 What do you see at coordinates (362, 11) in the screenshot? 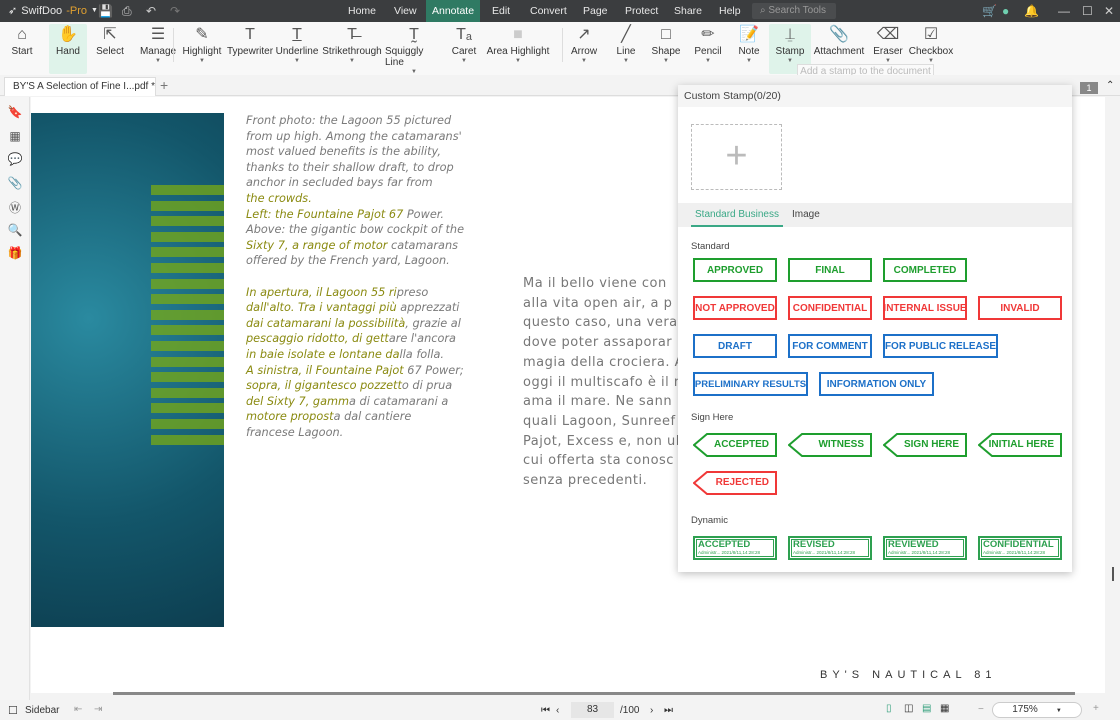
I see `menu-home: Home` at bounding box center [362, 11].